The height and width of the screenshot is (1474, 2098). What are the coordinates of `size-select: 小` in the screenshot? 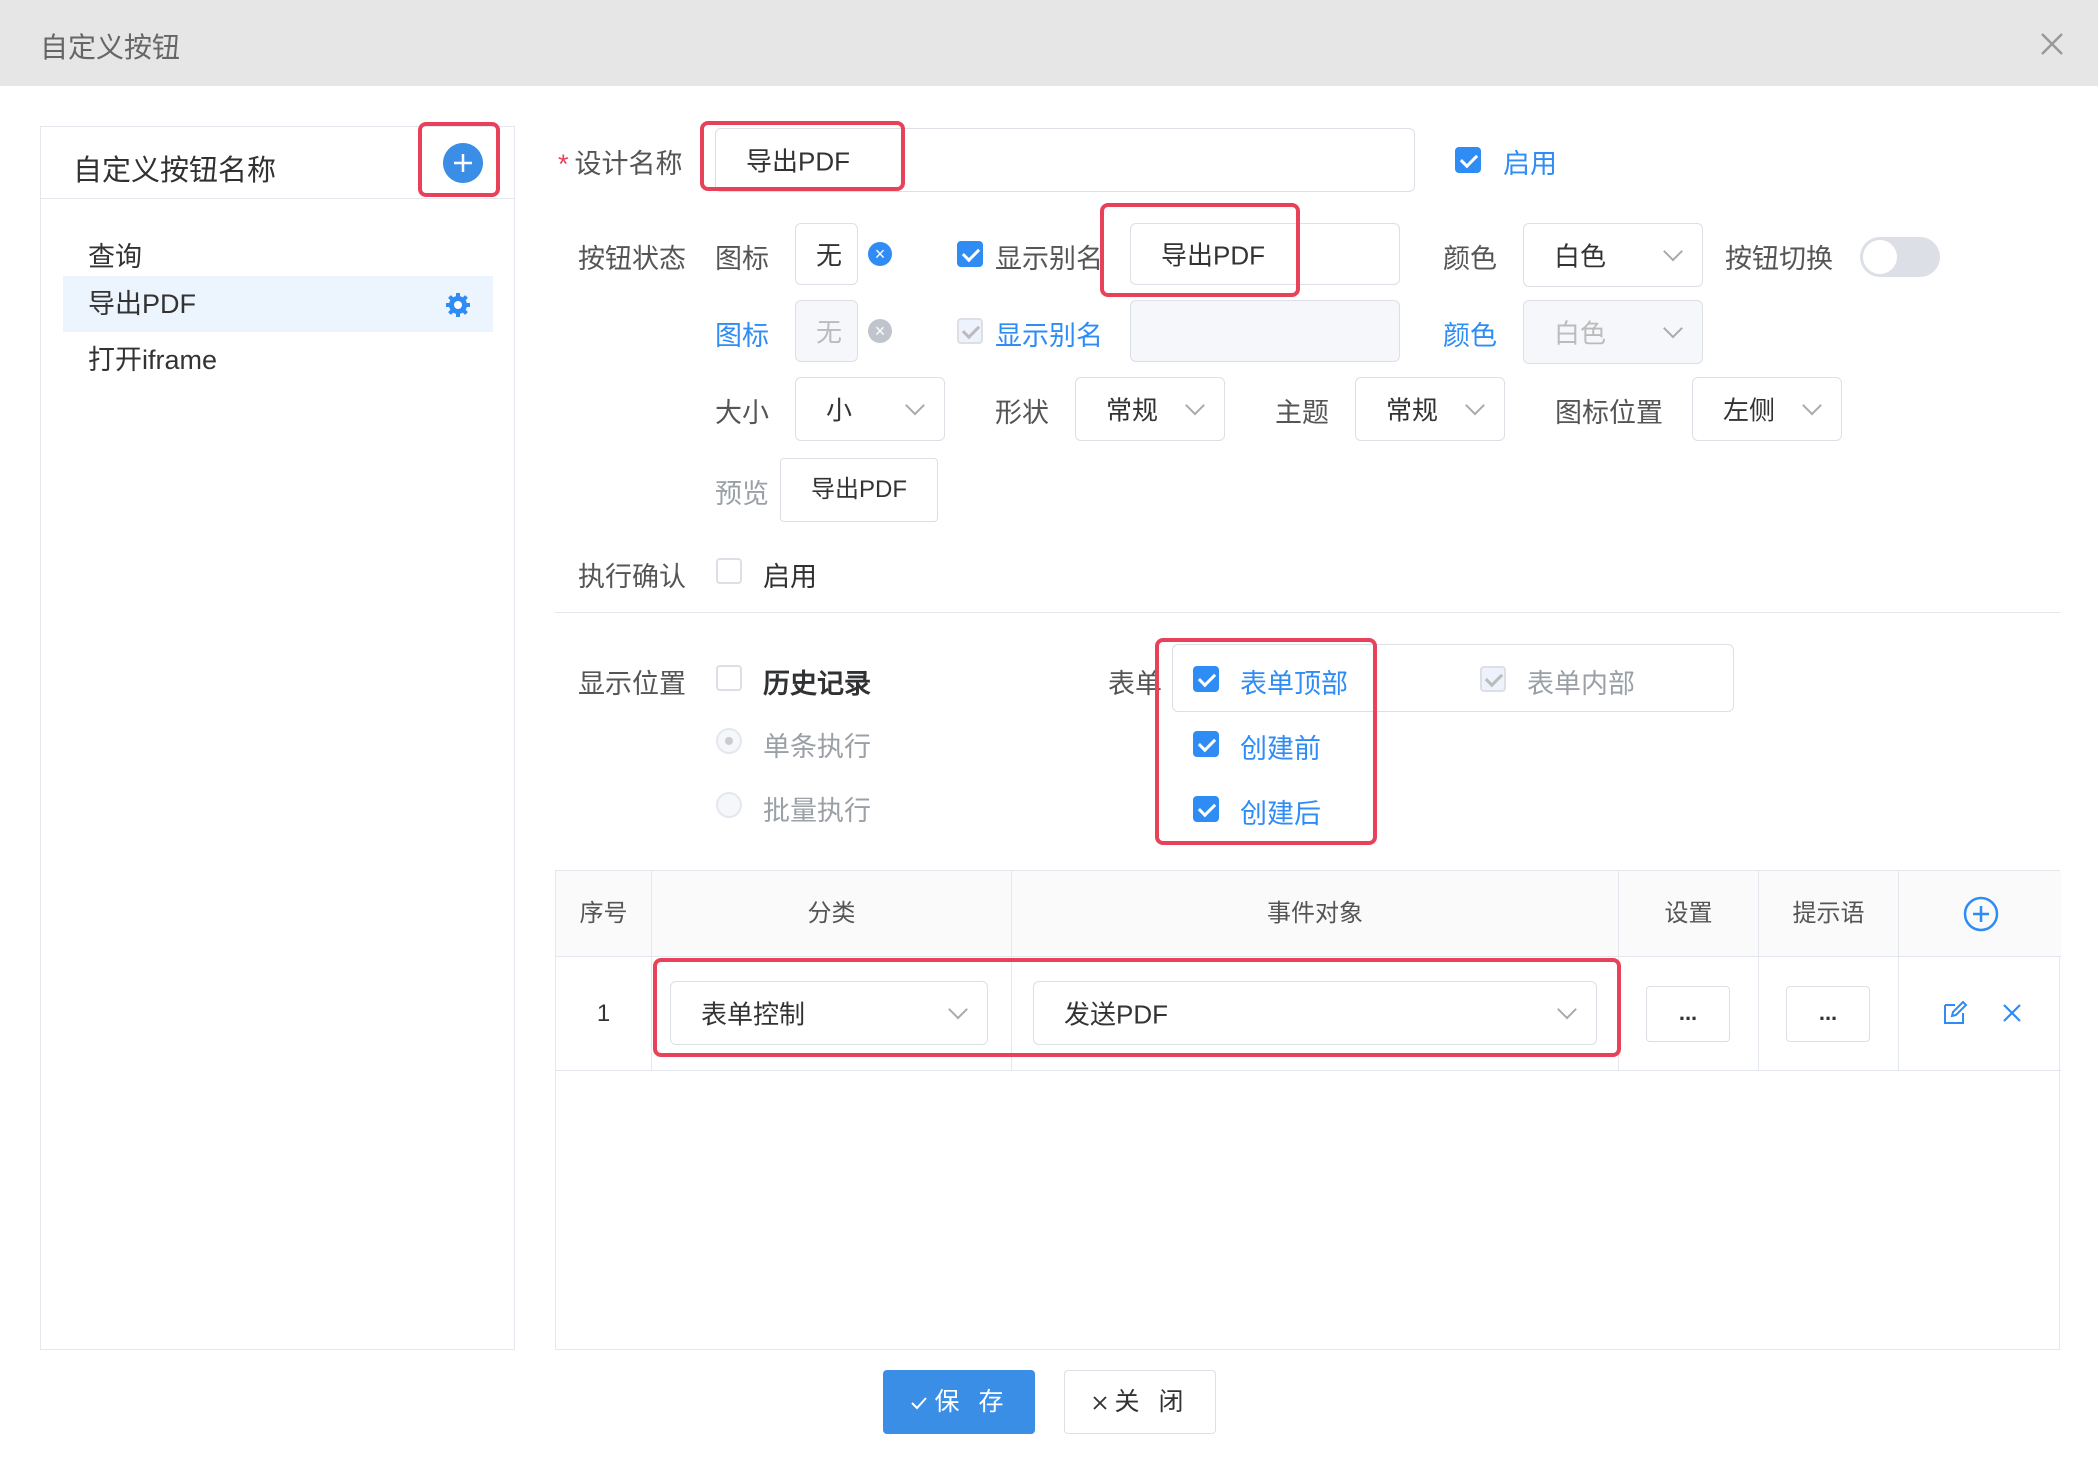 It's located at (870, 409).